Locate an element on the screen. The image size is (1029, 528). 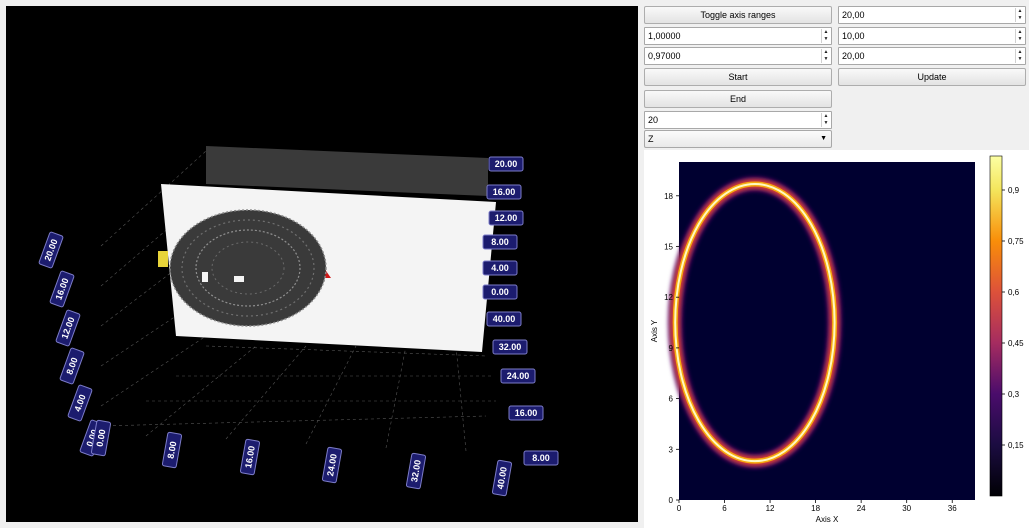
right-lower-label-text: 16.00 is located at coordinates (526, 413).